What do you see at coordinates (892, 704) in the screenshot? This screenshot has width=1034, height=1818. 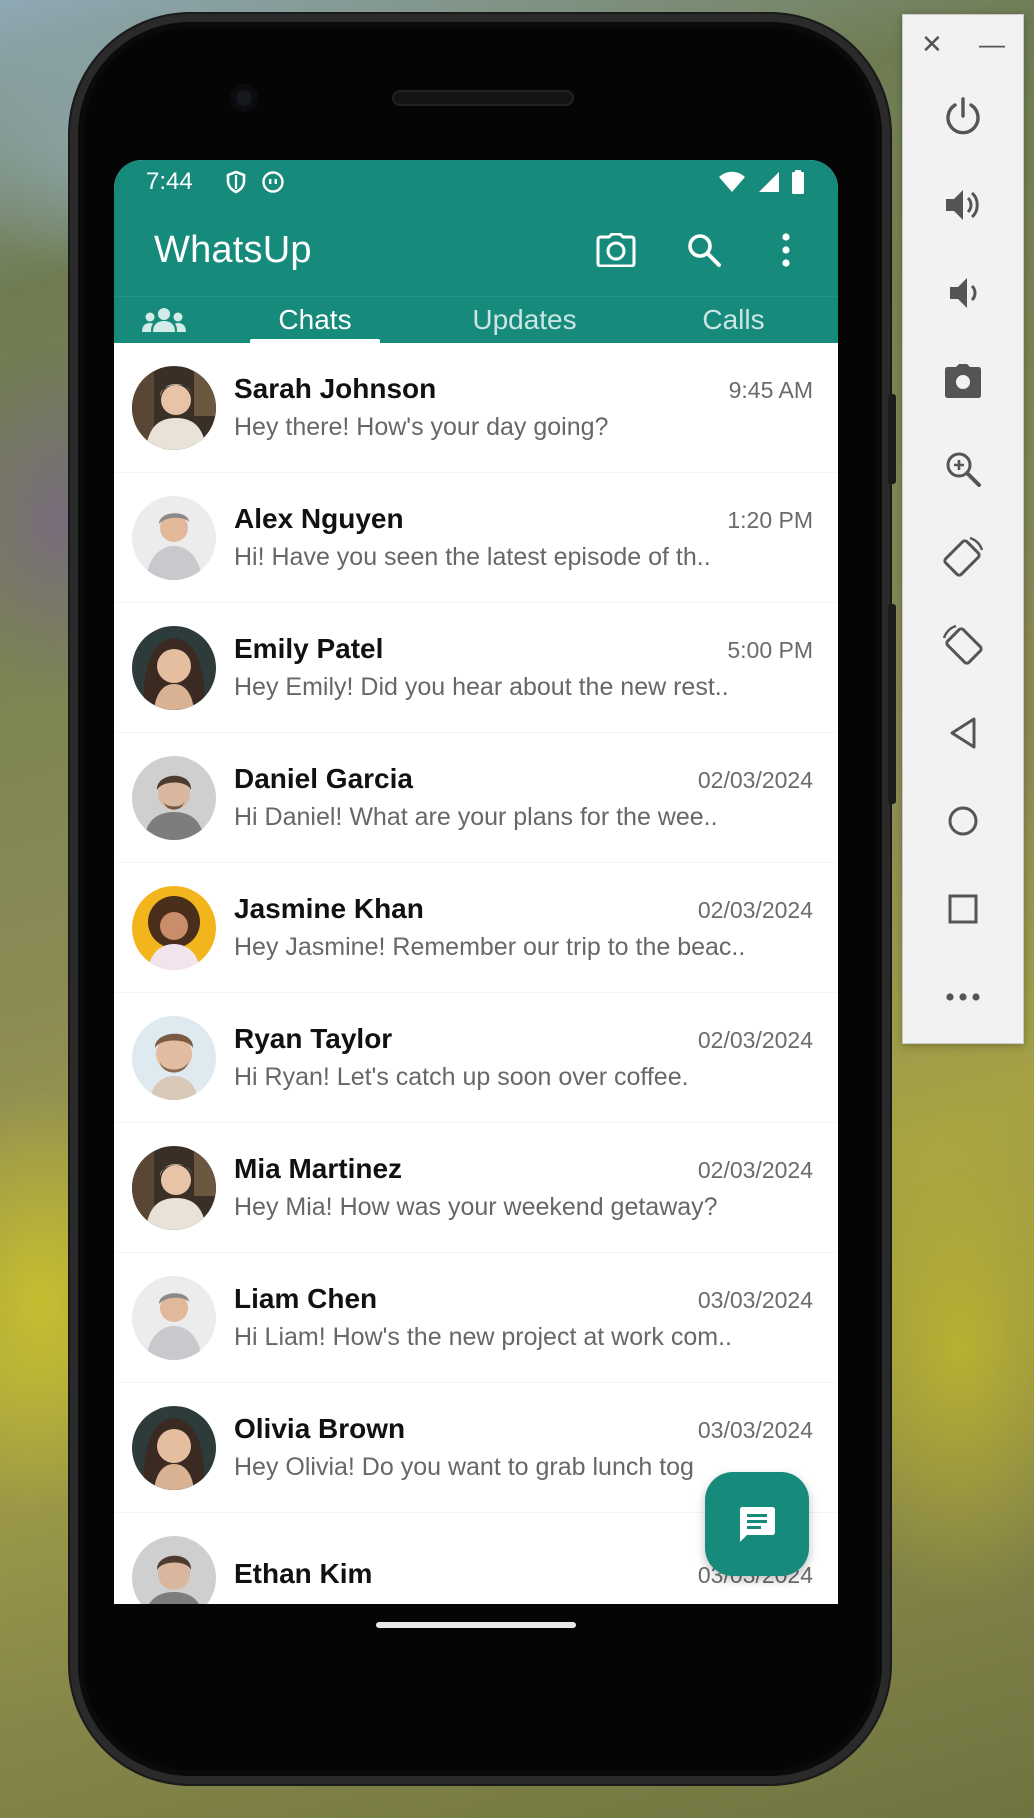 I see `phone-volume-key` at bounding box center [892, 704].